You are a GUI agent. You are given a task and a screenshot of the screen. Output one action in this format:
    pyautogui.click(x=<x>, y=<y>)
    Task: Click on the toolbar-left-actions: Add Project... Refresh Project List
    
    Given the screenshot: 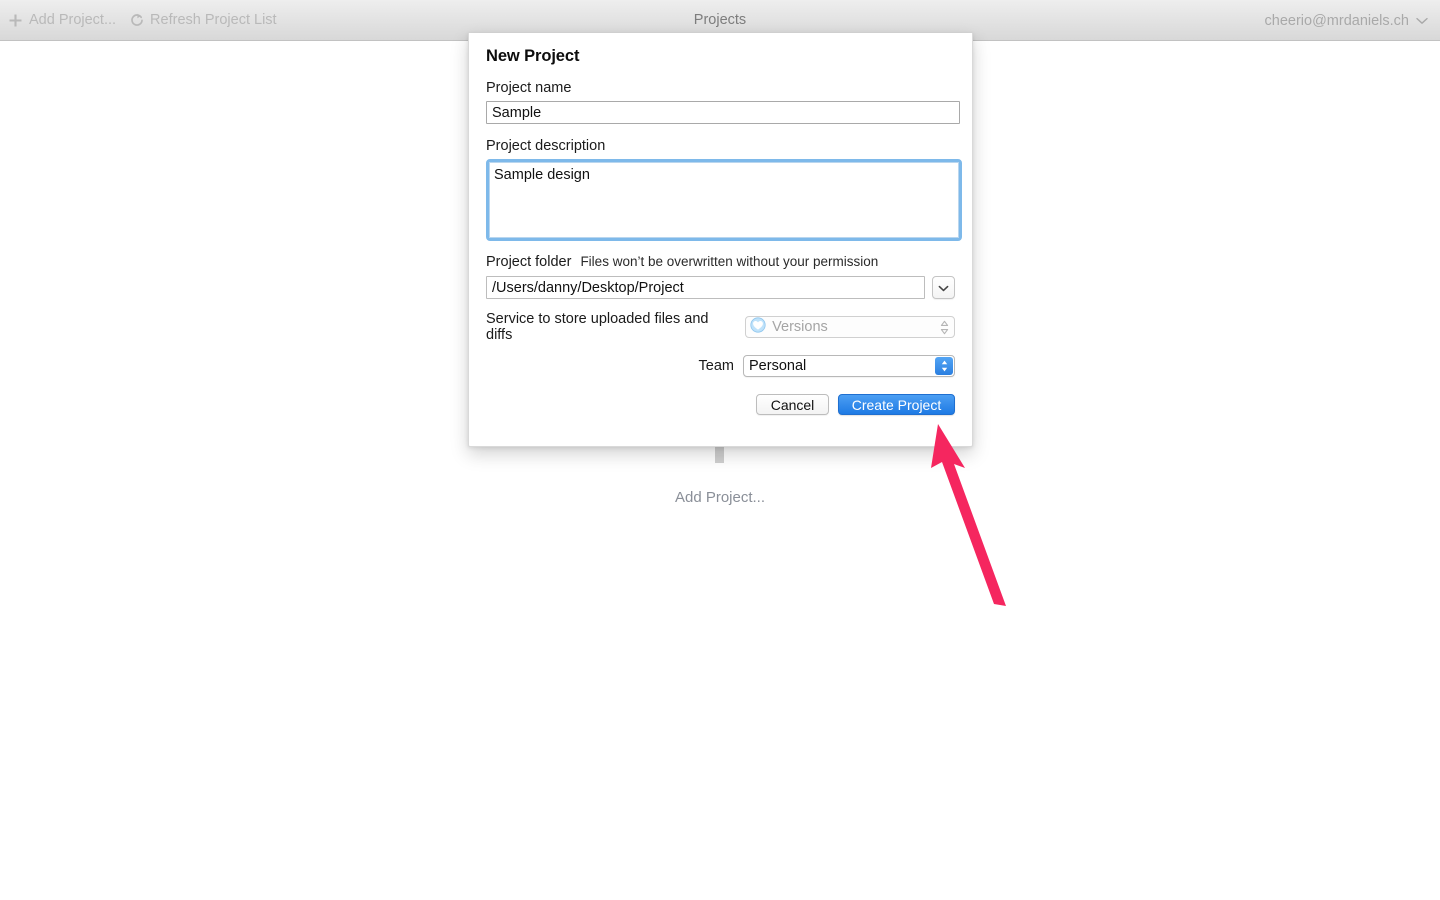 What is the action you would take?
    pyautogui.click(x=138, y=20)
    